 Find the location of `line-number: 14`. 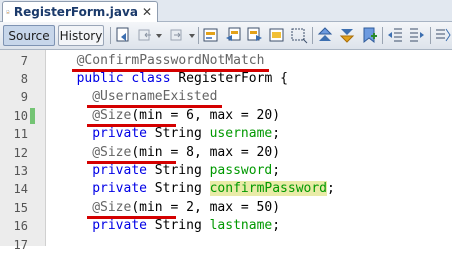

line-number: 14 is located at coordinates (14, 189).